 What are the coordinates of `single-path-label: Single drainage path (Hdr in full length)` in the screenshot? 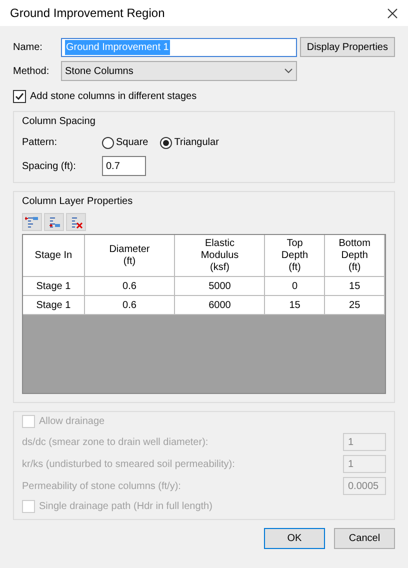 It's located at (125, 507).